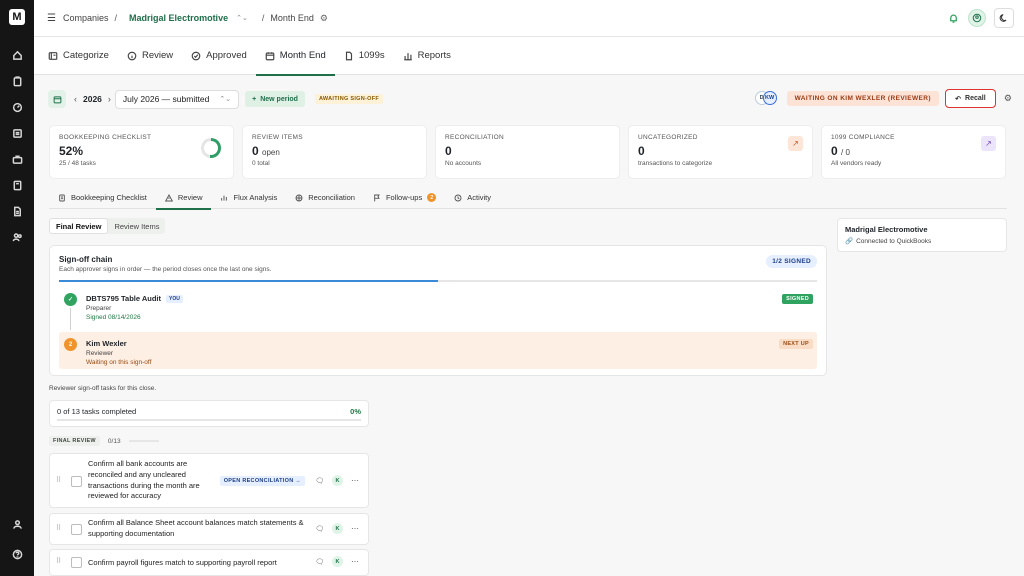 The image size is (1024, 576). Describe the element at coordinates (17, 17) in the screenshot. I see `app-logo: M` at that location.